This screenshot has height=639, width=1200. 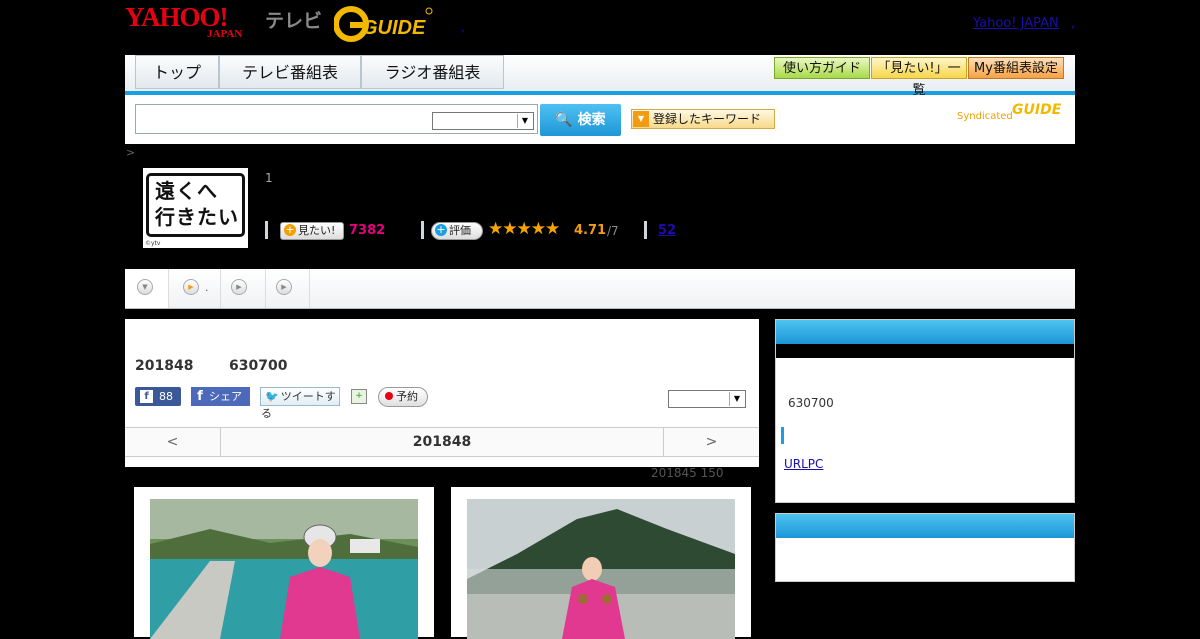 I want to click on sidebar-air-time: 630700, so click(x=811, y=403).